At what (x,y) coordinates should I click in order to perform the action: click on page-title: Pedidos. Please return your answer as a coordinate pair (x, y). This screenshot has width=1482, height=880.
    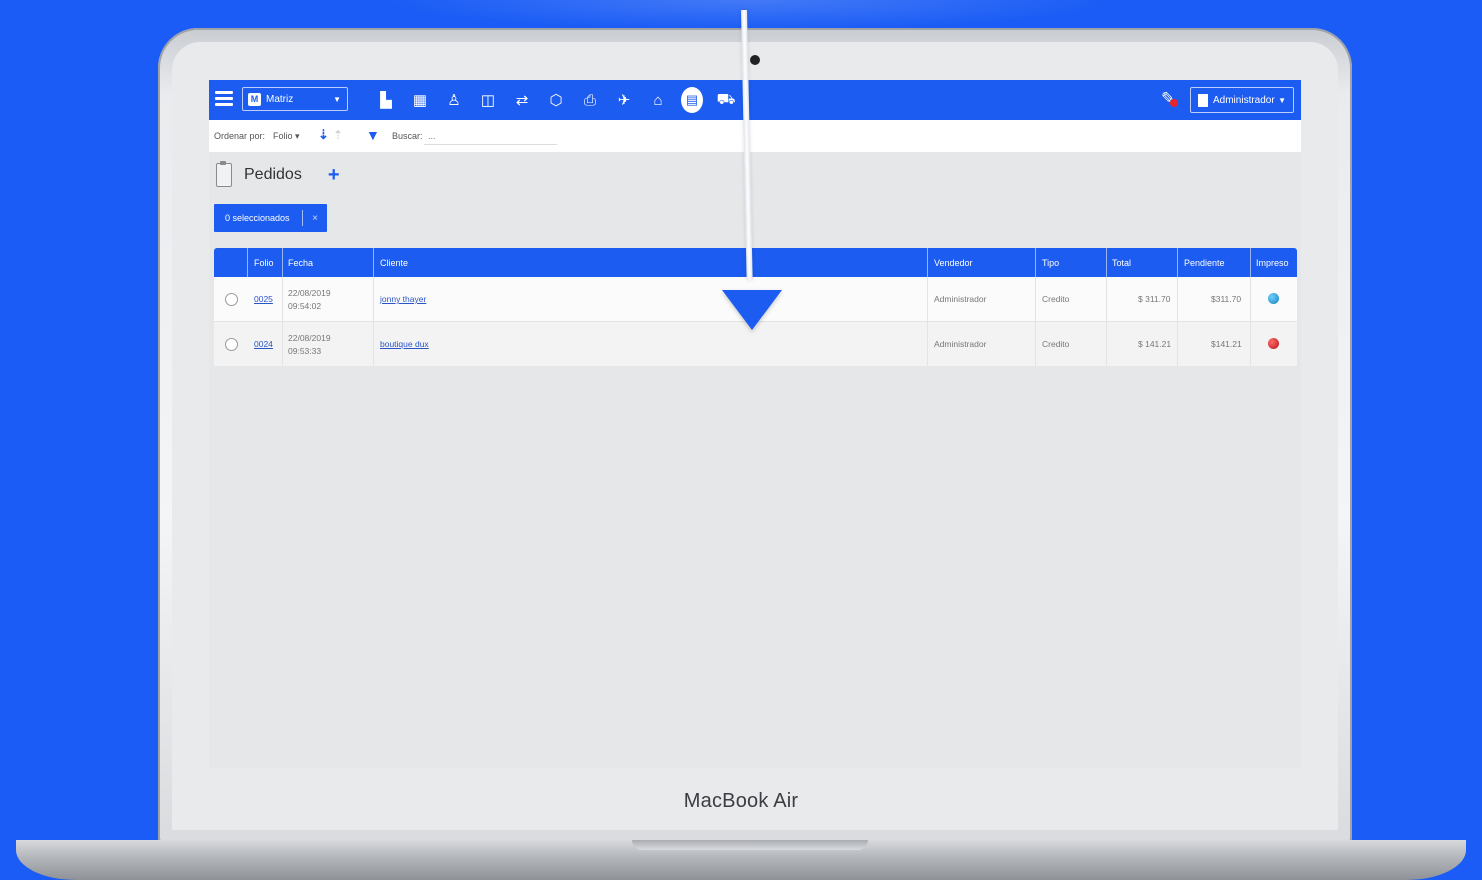
    Looking at the image, I should click on (273, 174).